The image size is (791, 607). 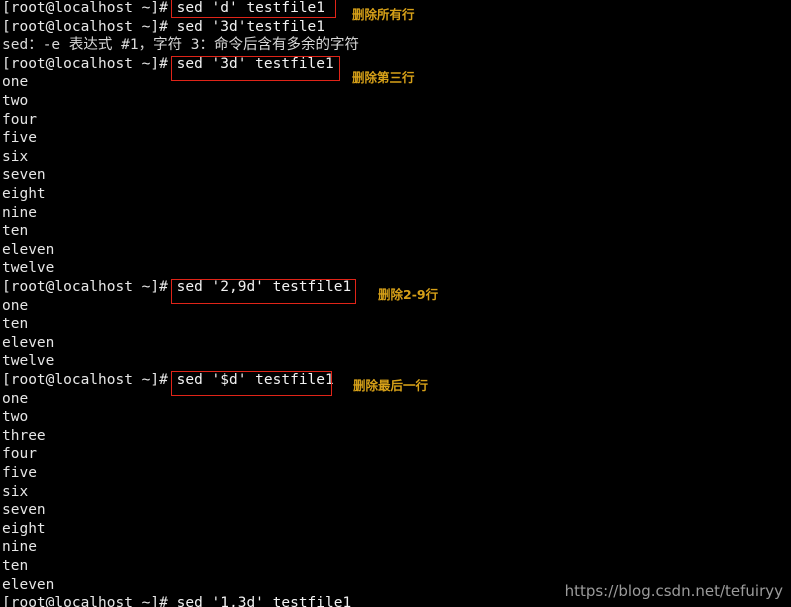 What do you see at coordinates (24, 435) in the screenshot?
I see `terminal-output-line: three` at bounding box center [24, 435].